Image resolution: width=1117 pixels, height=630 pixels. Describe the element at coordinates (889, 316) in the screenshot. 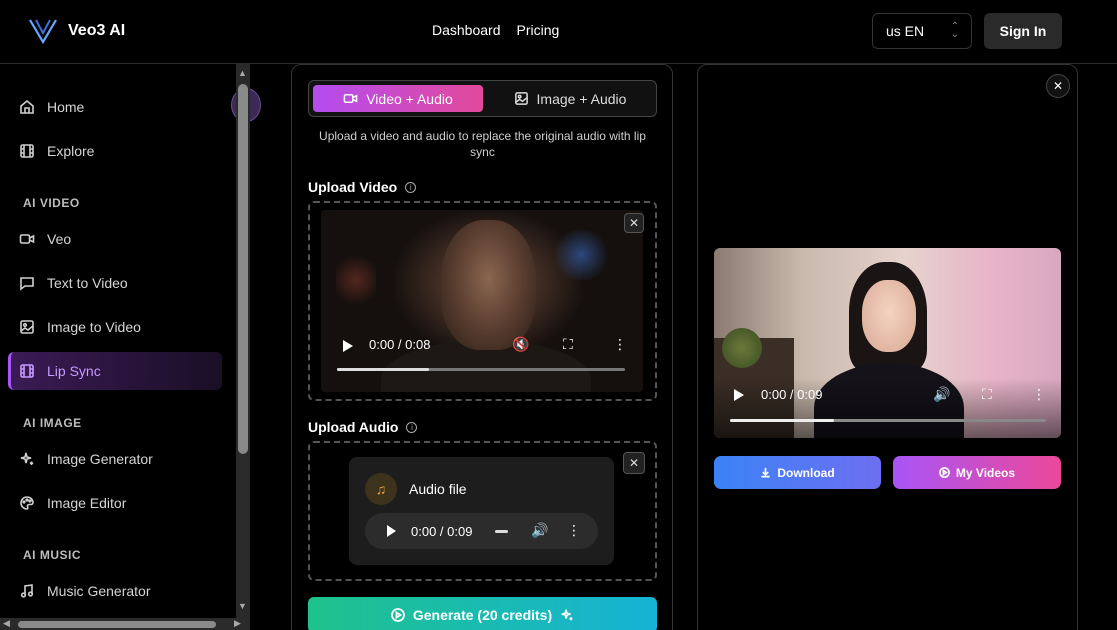

I see `video-frame-face` at that location.